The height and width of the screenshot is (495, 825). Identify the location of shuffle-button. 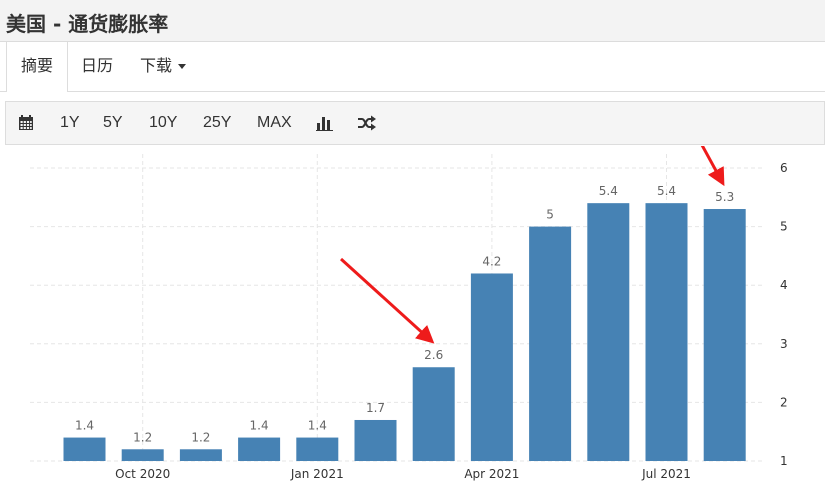
(367, 123).